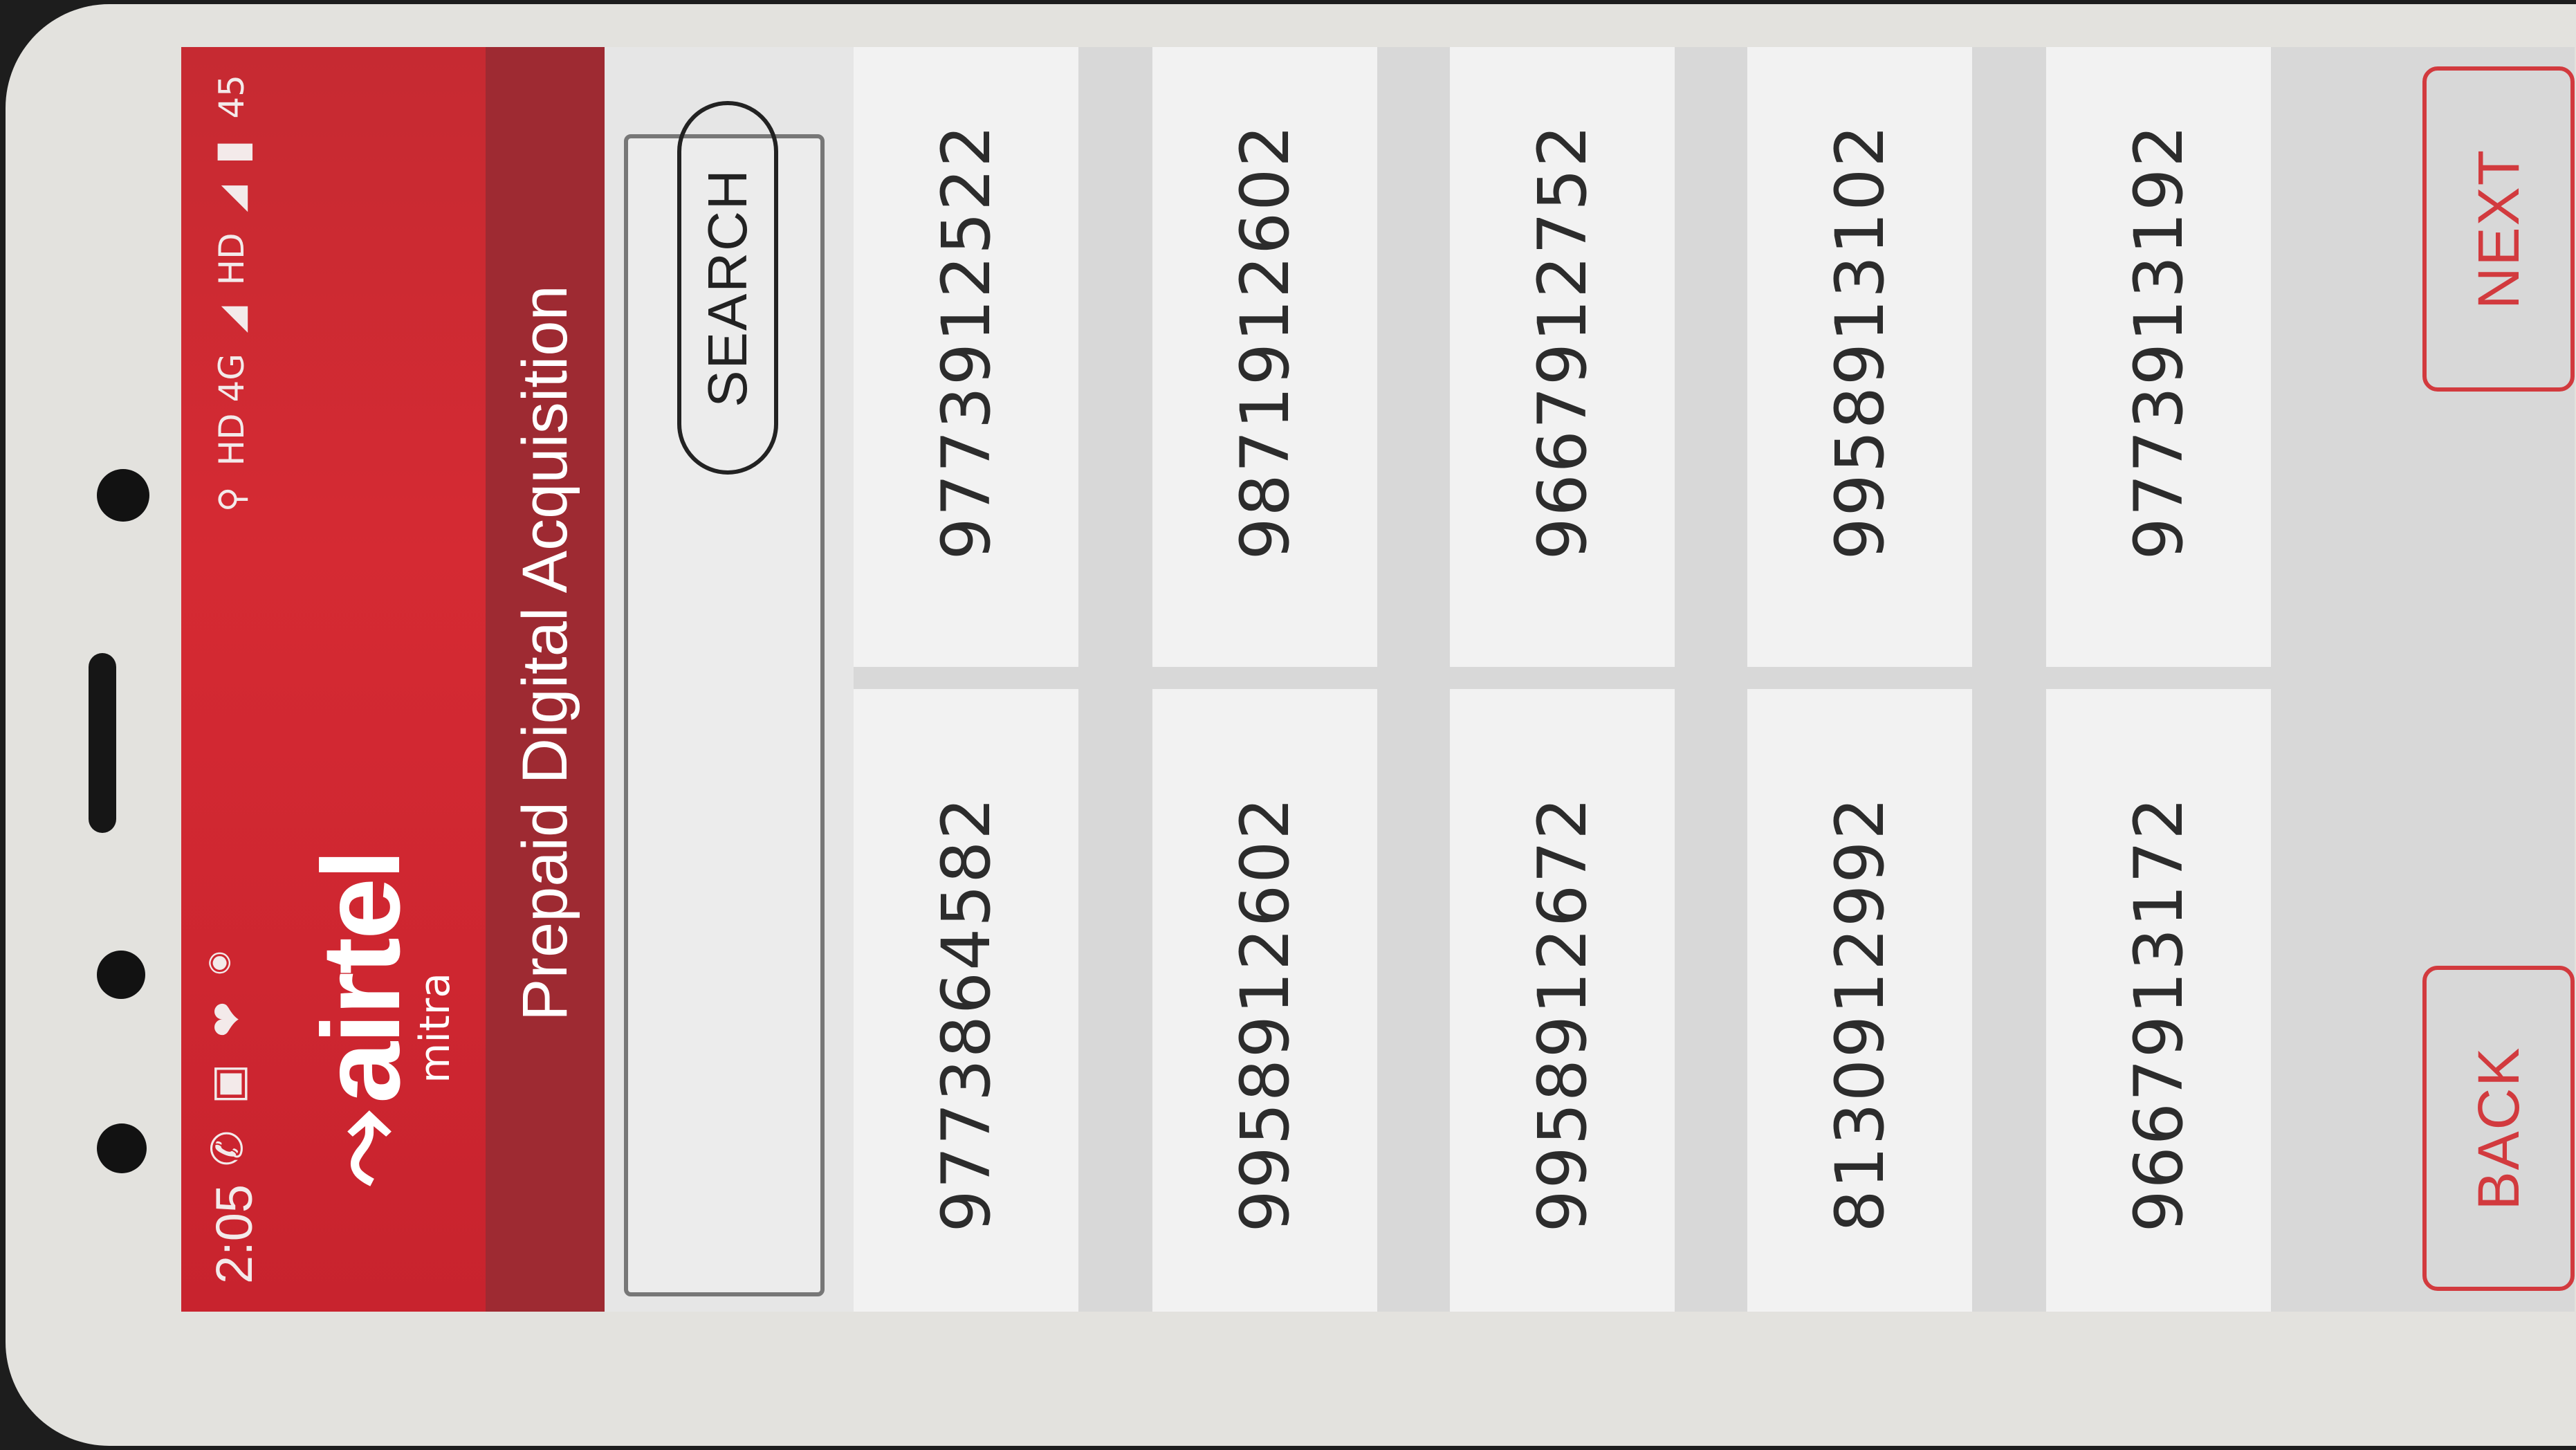  Describe the element at coordinates (231, 293) in the screenshot. I see `system-icons: ⚲ HD 4G ◢ HD ◢ ▮ 45` at that location.